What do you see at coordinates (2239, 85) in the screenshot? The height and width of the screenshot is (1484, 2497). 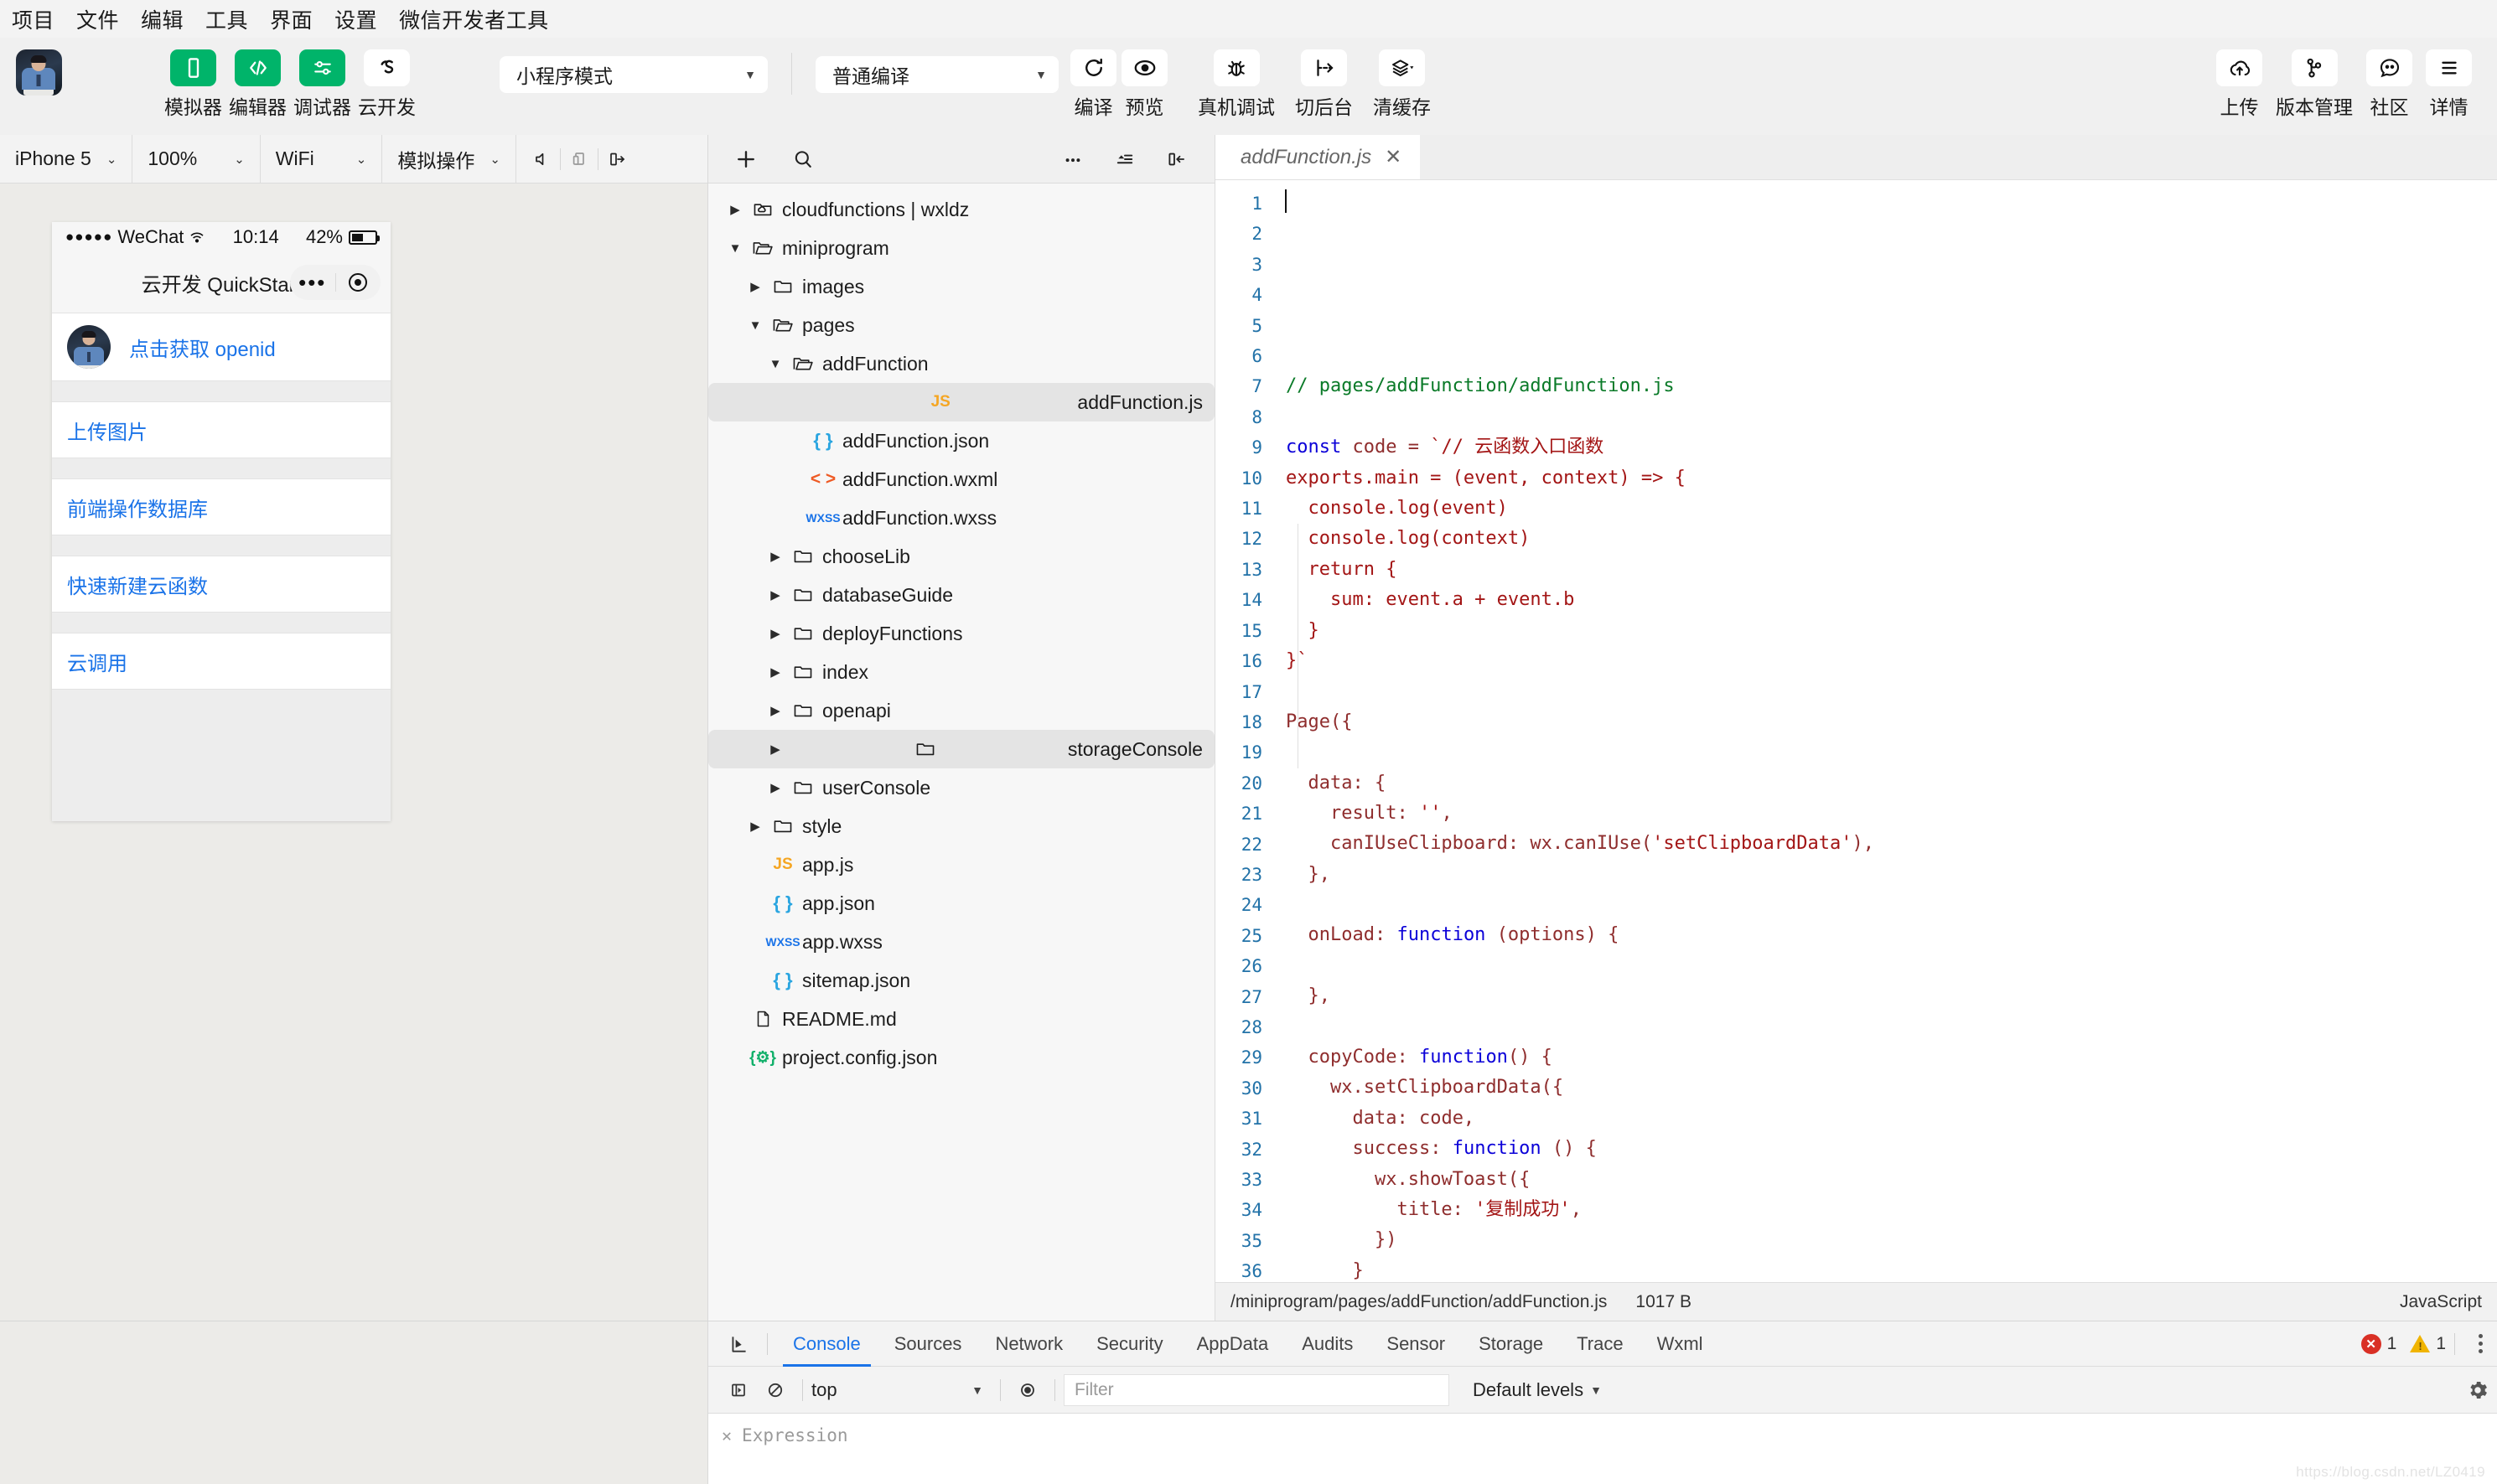 I see `upload-button: 上传` at bounding box center [2239, 85].